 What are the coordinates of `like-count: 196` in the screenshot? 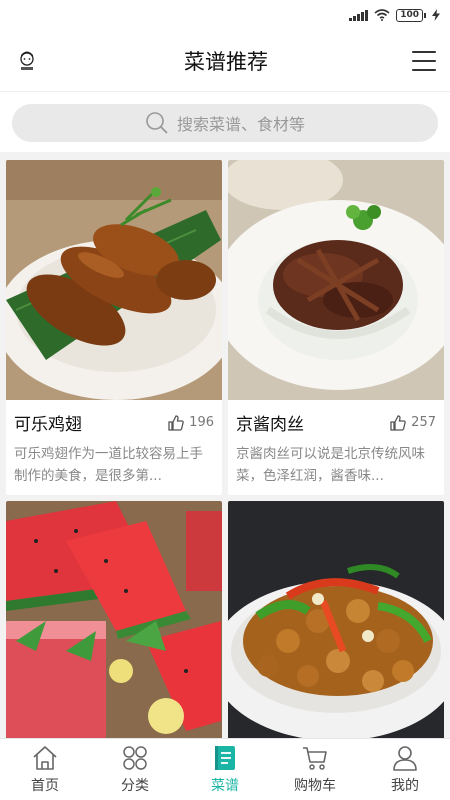 It's located at (191, 422).